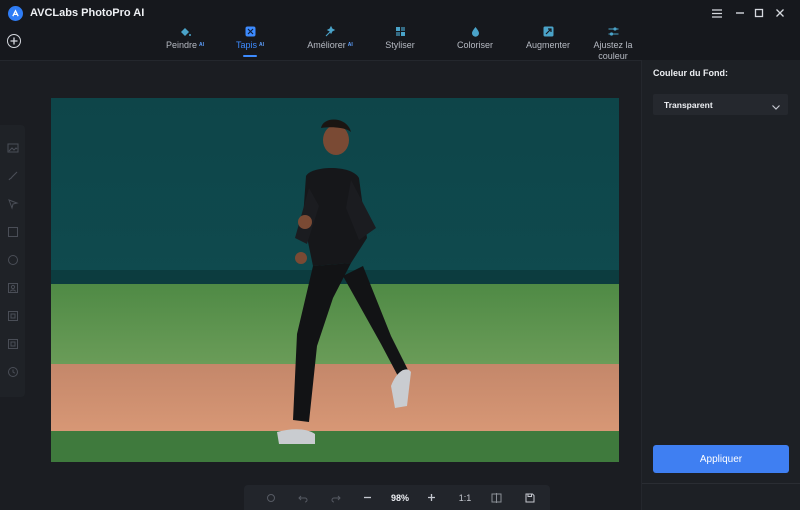 This screenshot has width=800, height=510. I want to click on history-icon, so click(12, 371).